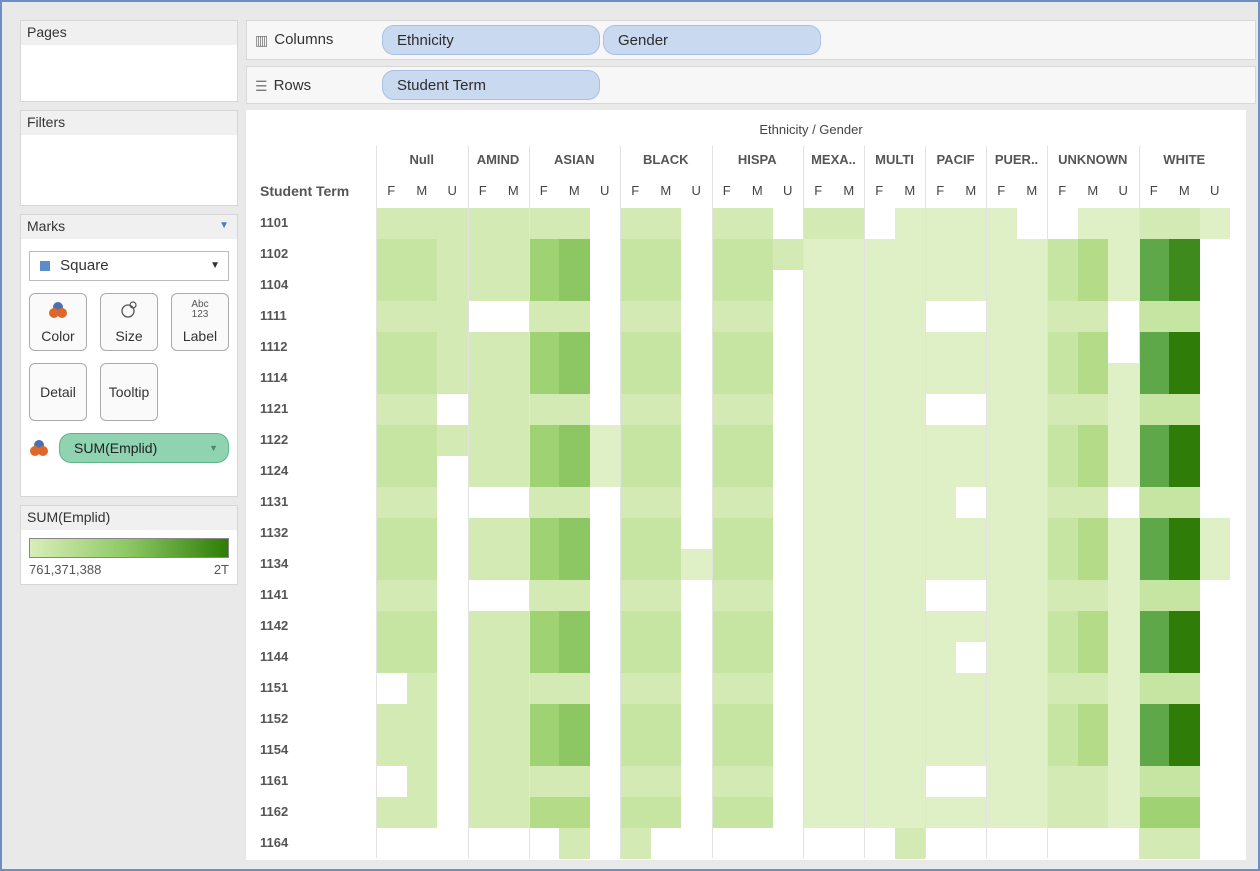  What do you see at coordinates (129, 266) in the screenshot?
I see `mark-type-select: Square ▼` at bounding box center [129, 266].